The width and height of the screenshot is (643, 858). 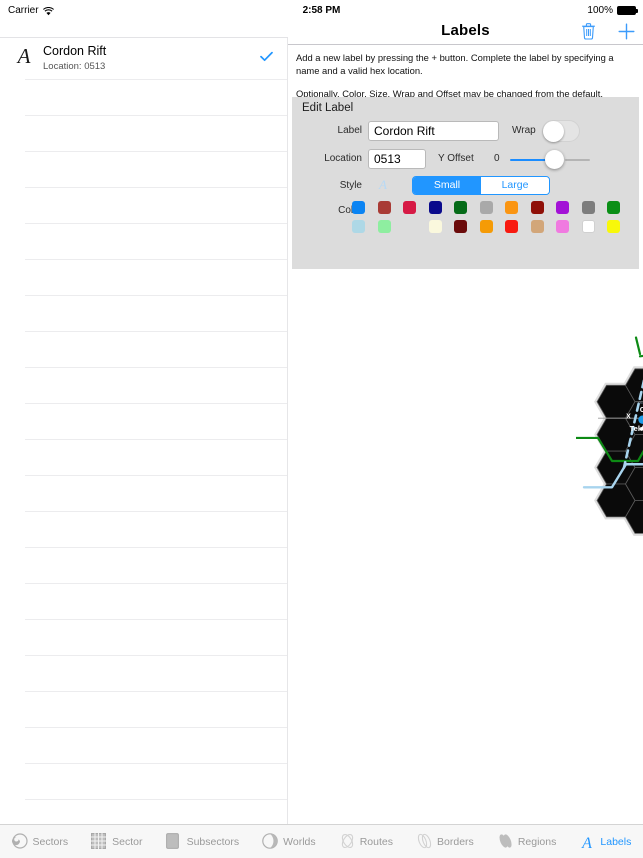 What do you see at coordinates (588, 31) in the screenshot?
I see `trash-icon` at bounding box center [588, 31].